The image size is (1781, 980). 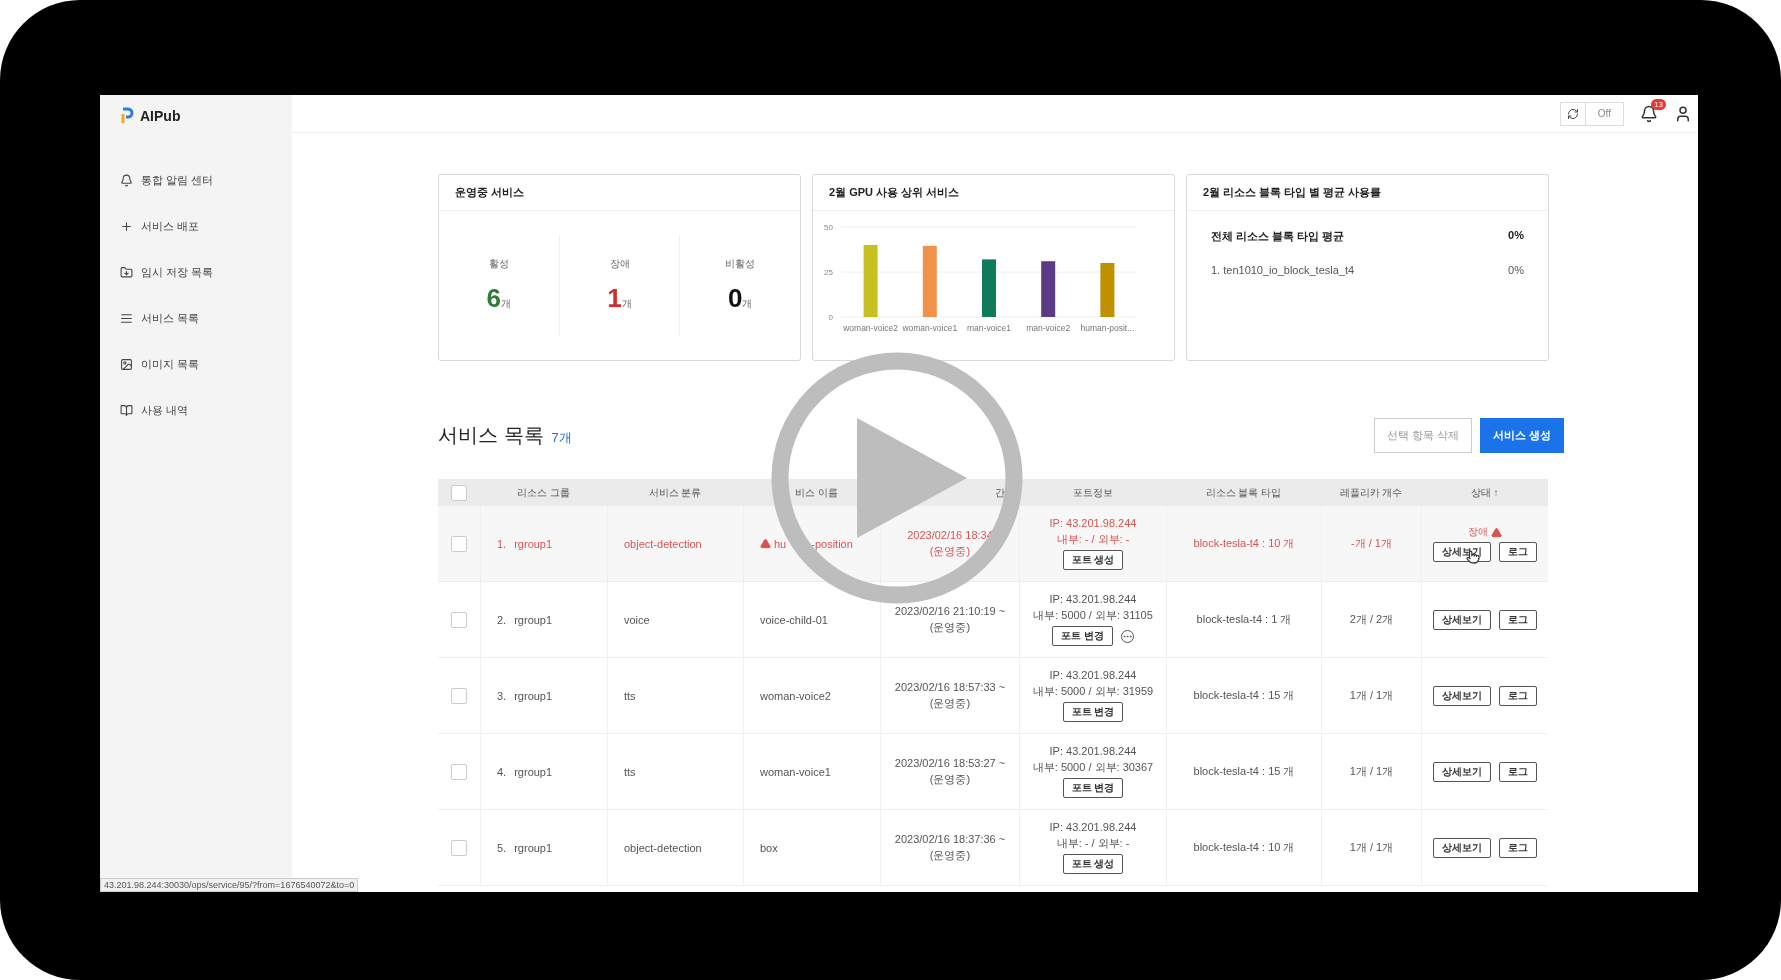 What do you see at coordinates (160, 116) in the screenshot?
I see `logo-text: AIPub` at bounding box center [160, 116].